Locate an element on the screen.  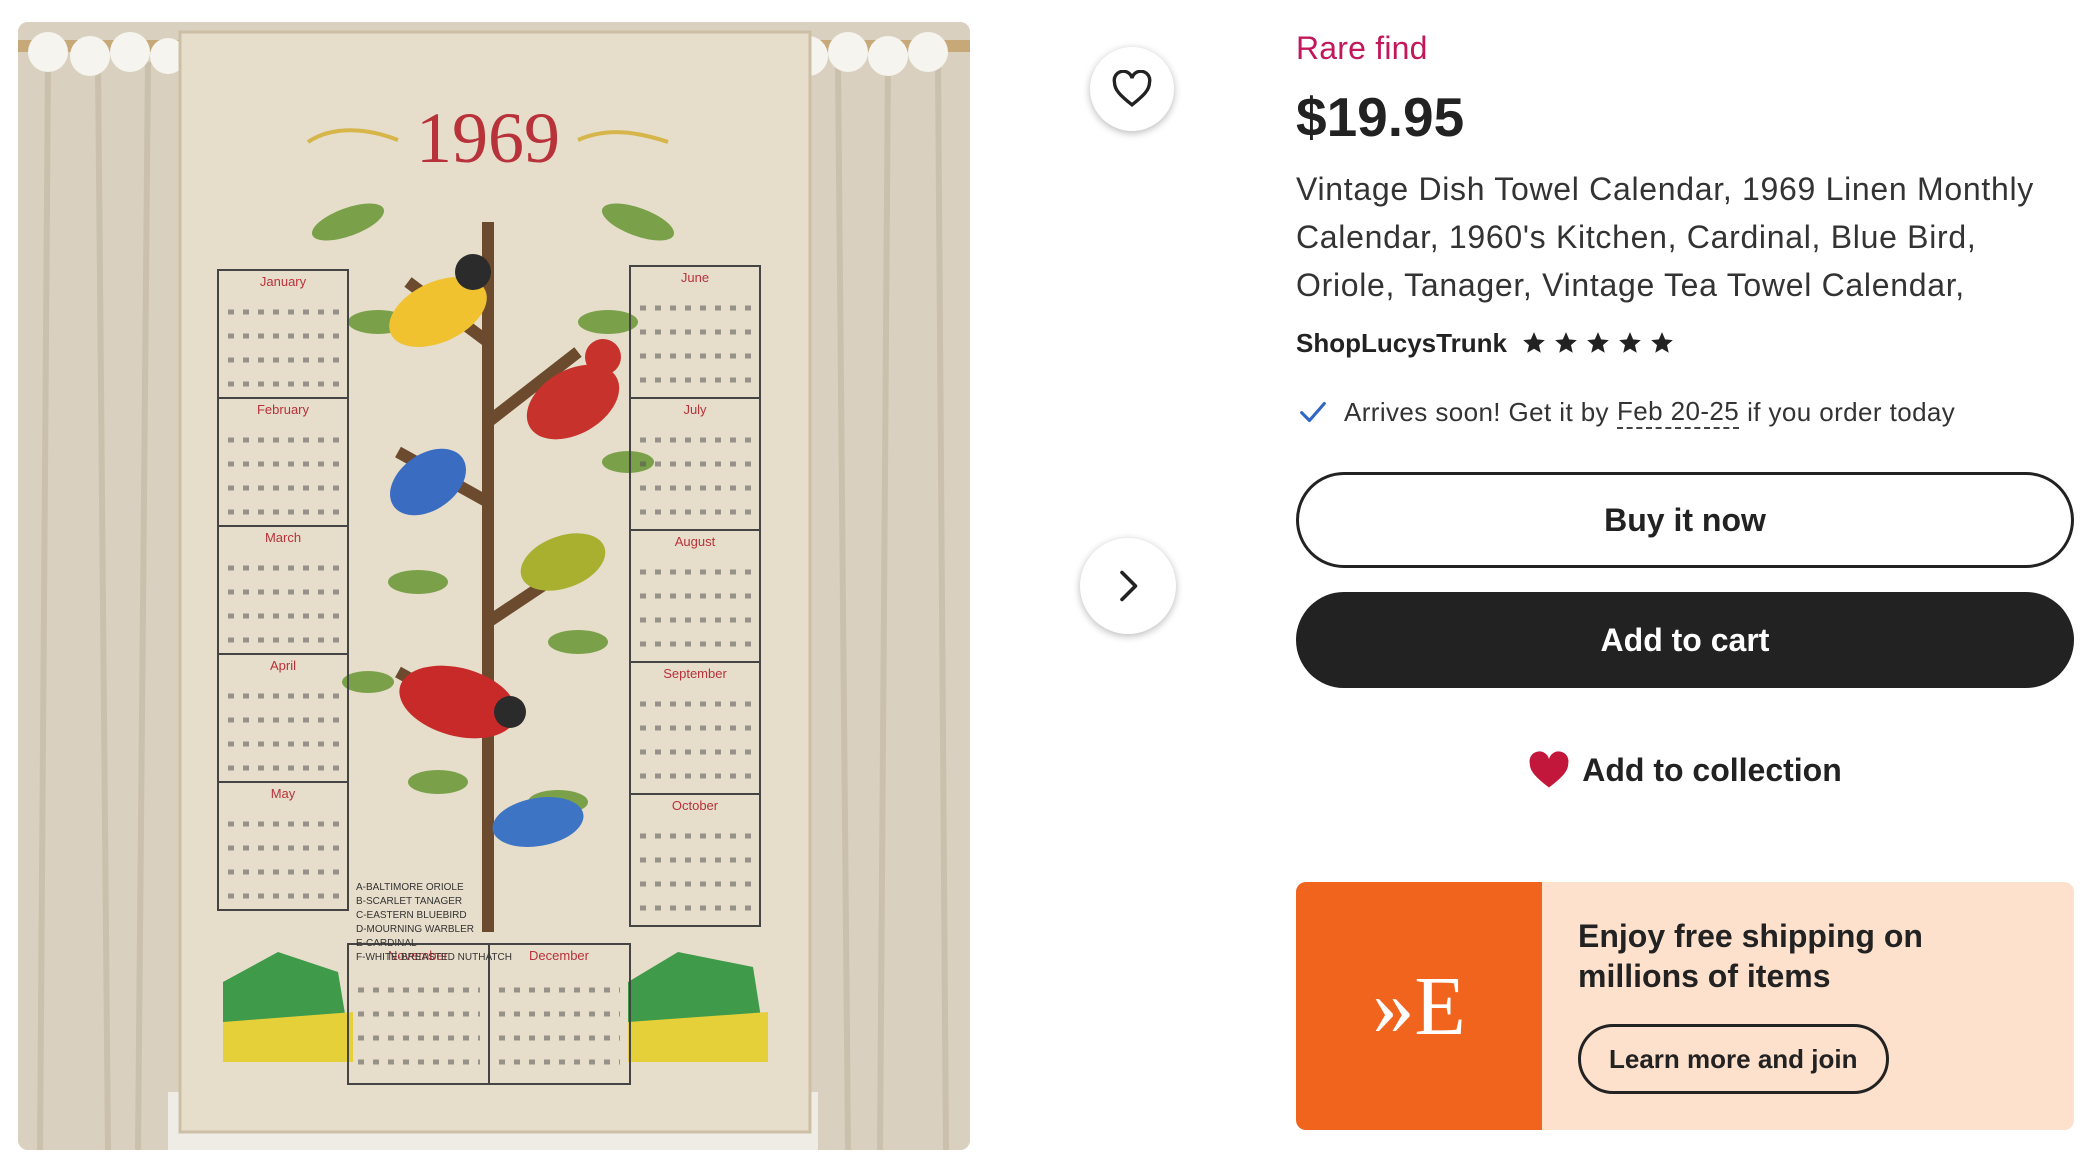
month-label: July is located at coordinates (695, 409).